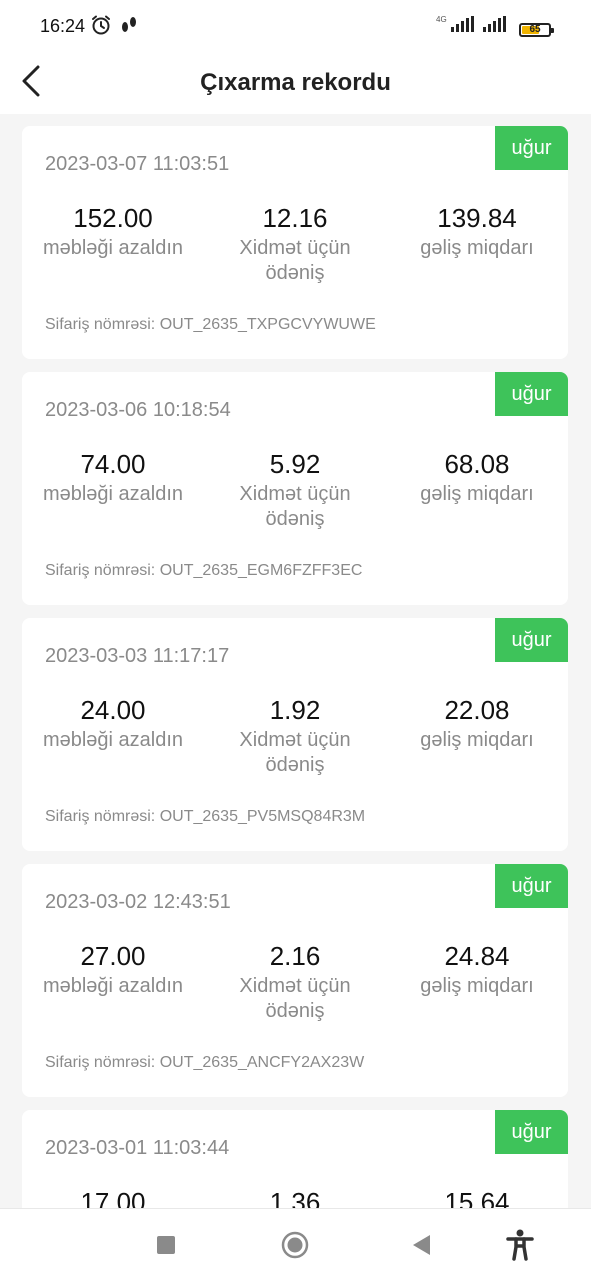  What do you see at coordinates (295, 956) in the screenshot?
I see `fee-value: 2.16` at bounding box center [295, 956].